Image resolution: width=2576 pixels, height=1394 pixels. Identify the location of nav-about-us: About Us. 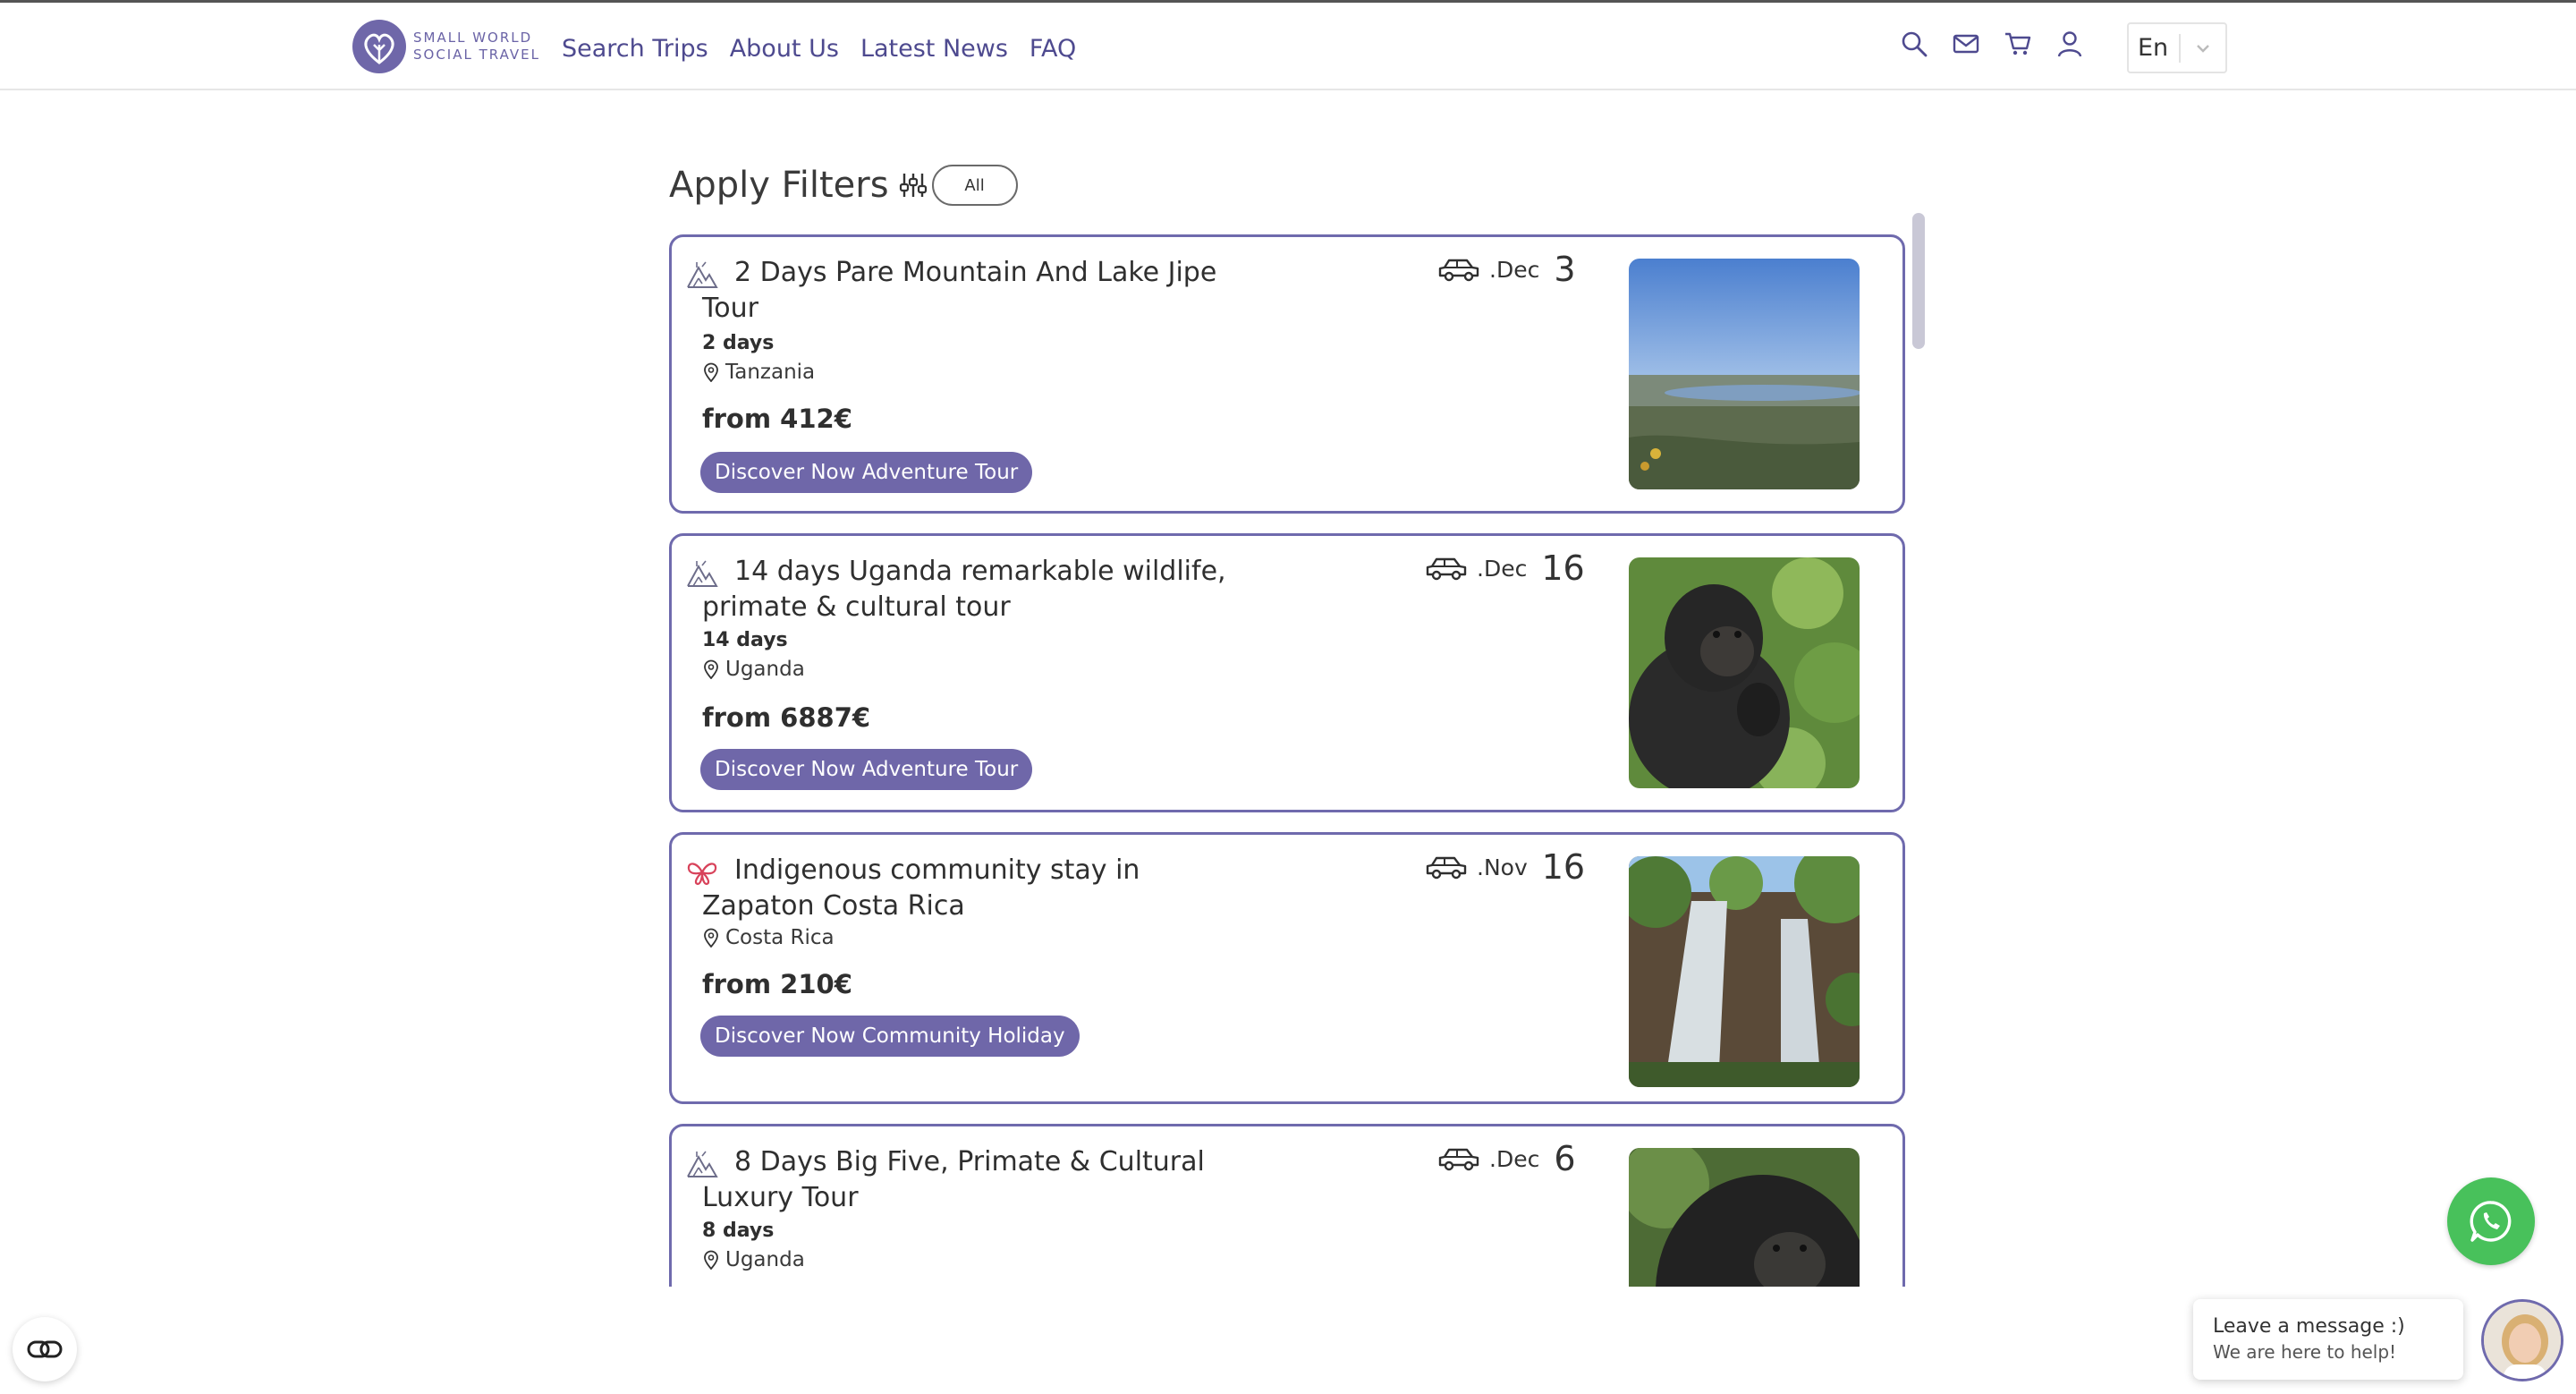
(784, 49).